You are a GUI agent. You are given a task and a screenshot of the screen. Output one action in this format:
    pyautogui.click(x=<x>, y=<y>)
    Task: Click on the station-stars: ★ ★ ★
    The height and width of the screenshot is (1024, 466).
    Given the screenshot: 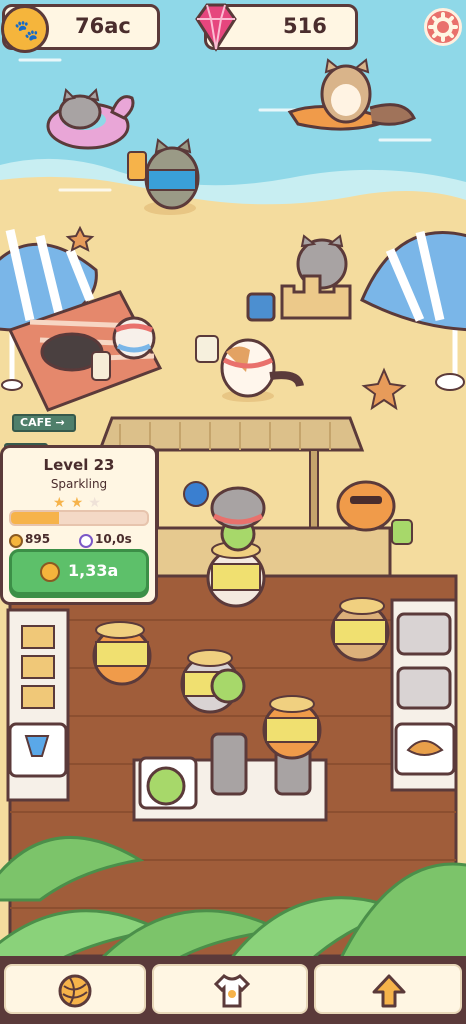 What is the action you would take?
    pyautogui.click(x=77, y=501)
    